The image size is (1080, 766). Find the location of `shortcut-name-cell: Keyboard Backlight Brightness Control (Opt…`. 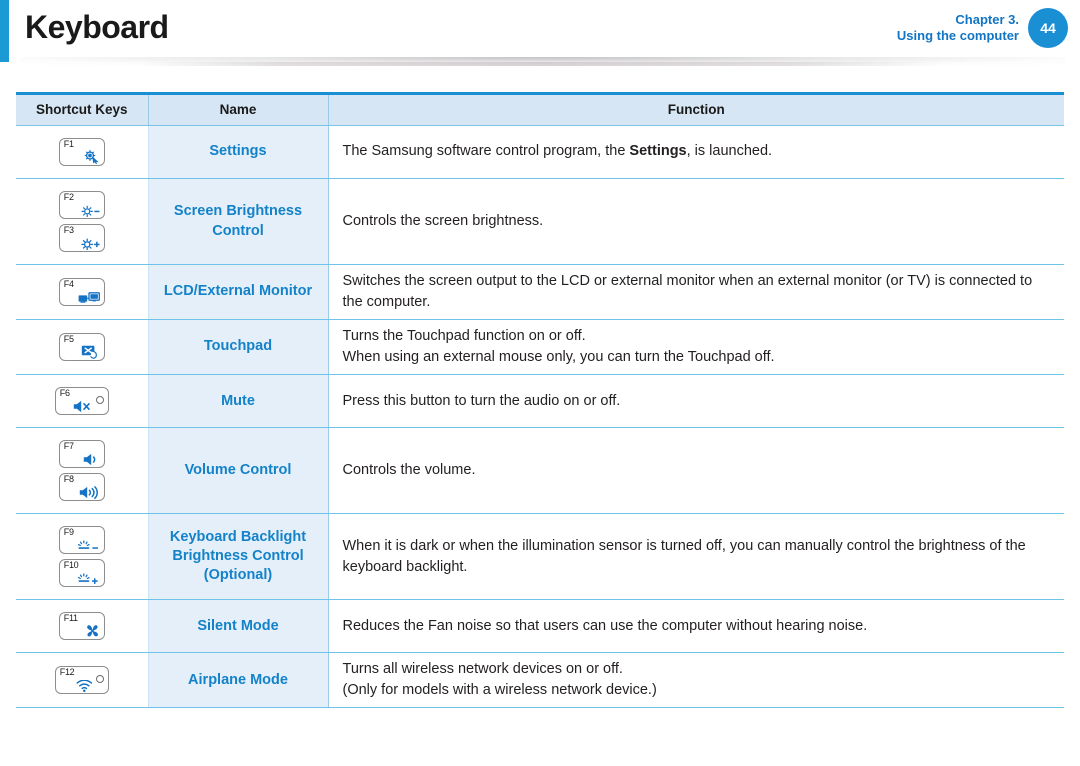

shortcut-name-cell: Keyboard Backlight Brightness Control (Opt… is located at coordinates (238, 557).